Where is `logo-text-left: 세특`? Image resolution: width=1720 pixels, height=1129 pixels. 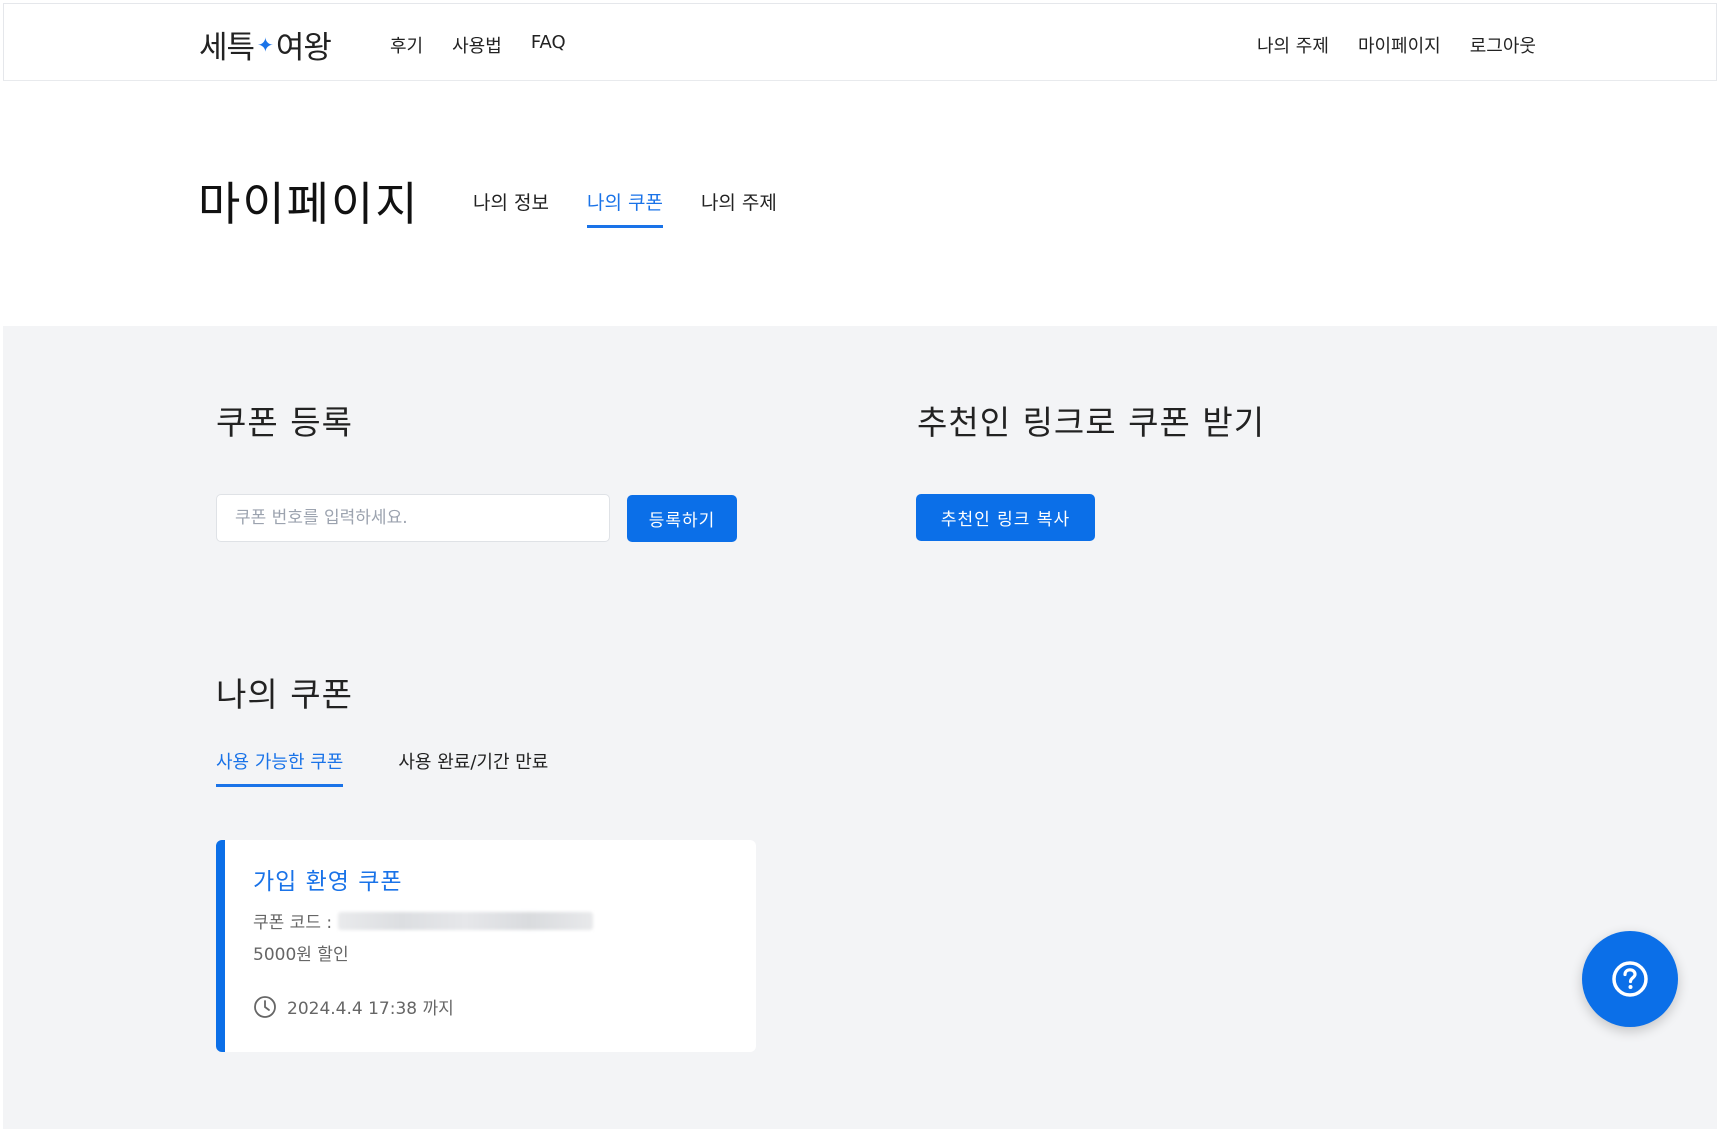
logo-text-left: 세특 is located at coordinates (227, 48).